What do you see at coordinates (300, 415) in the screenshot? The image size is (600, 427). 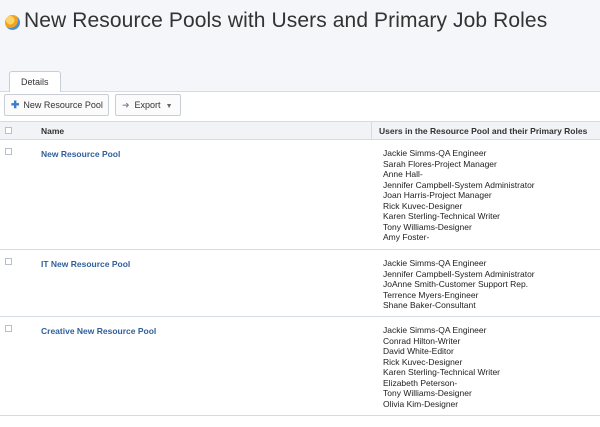 I see `table-bottom-border` at bounding box center [300, 415].